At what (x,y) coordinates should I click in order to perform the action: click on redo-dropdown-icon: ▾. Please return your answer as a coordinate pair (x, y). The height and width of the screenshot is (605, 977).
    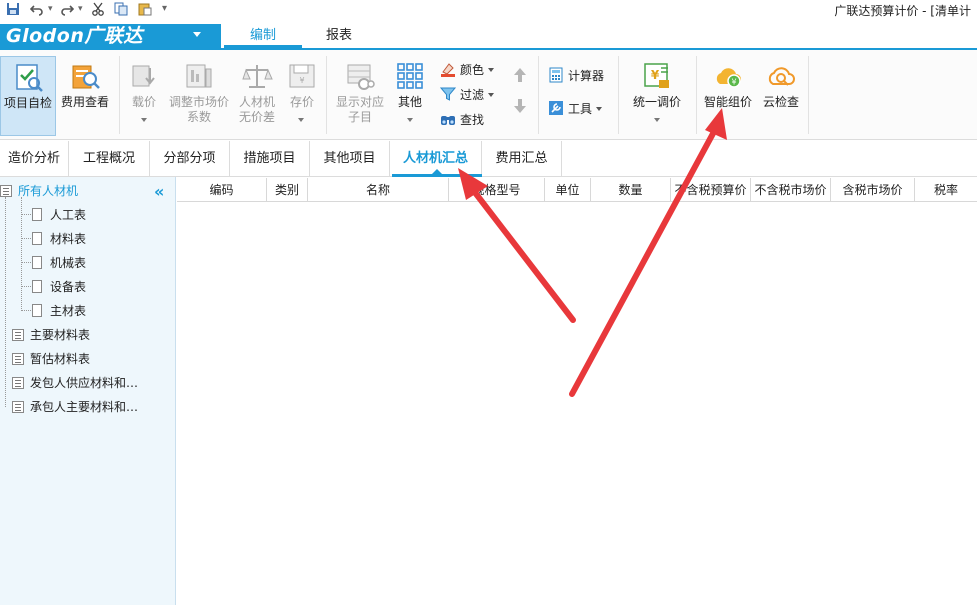
    Looking at the image, I should click on (80, 9).